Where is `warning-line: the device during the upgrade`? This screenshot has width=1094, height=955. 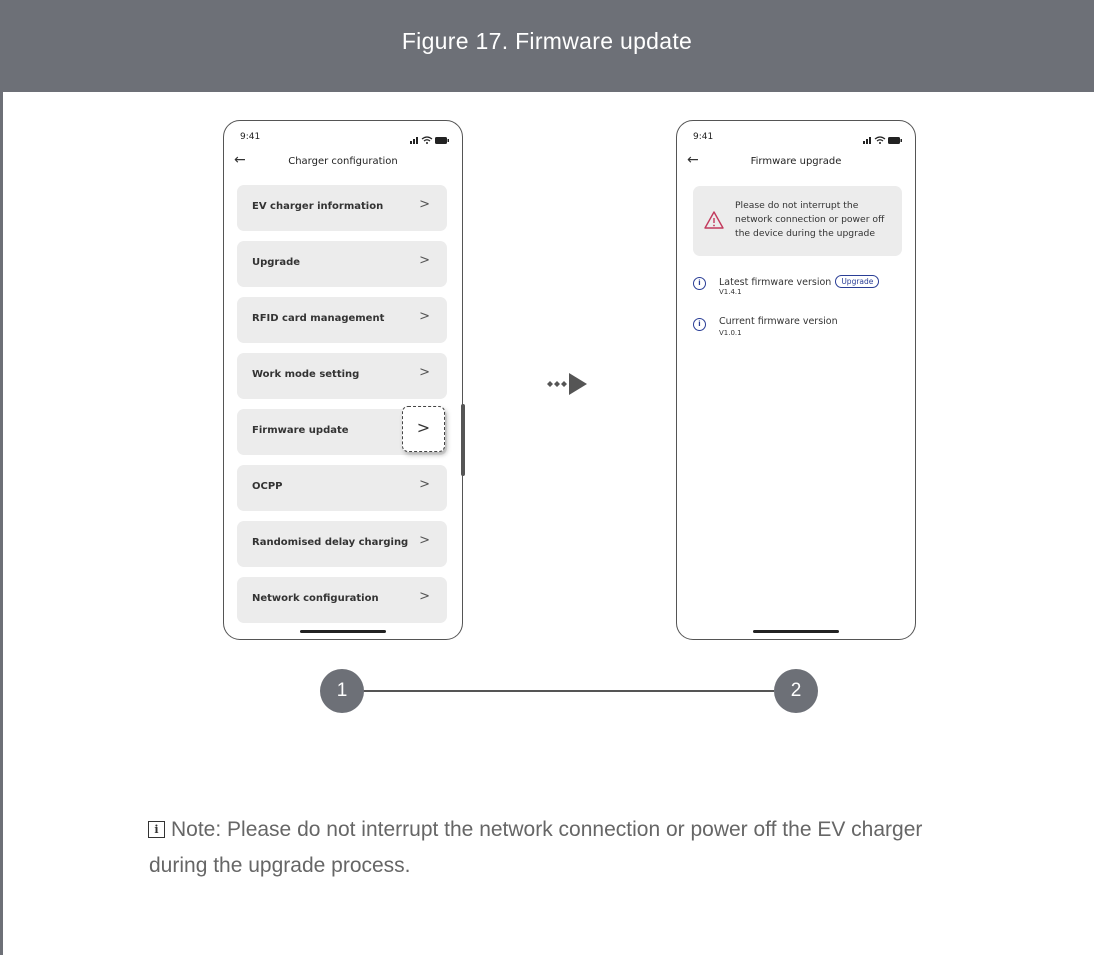
warning-line: the device during the upgrade is located at coordinates (805, 233).